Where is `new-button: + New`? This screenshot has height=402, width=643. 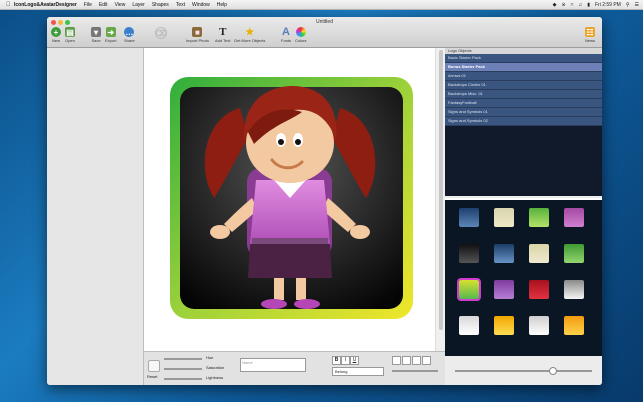
new-button: + New is located at coordinates (56, 35).